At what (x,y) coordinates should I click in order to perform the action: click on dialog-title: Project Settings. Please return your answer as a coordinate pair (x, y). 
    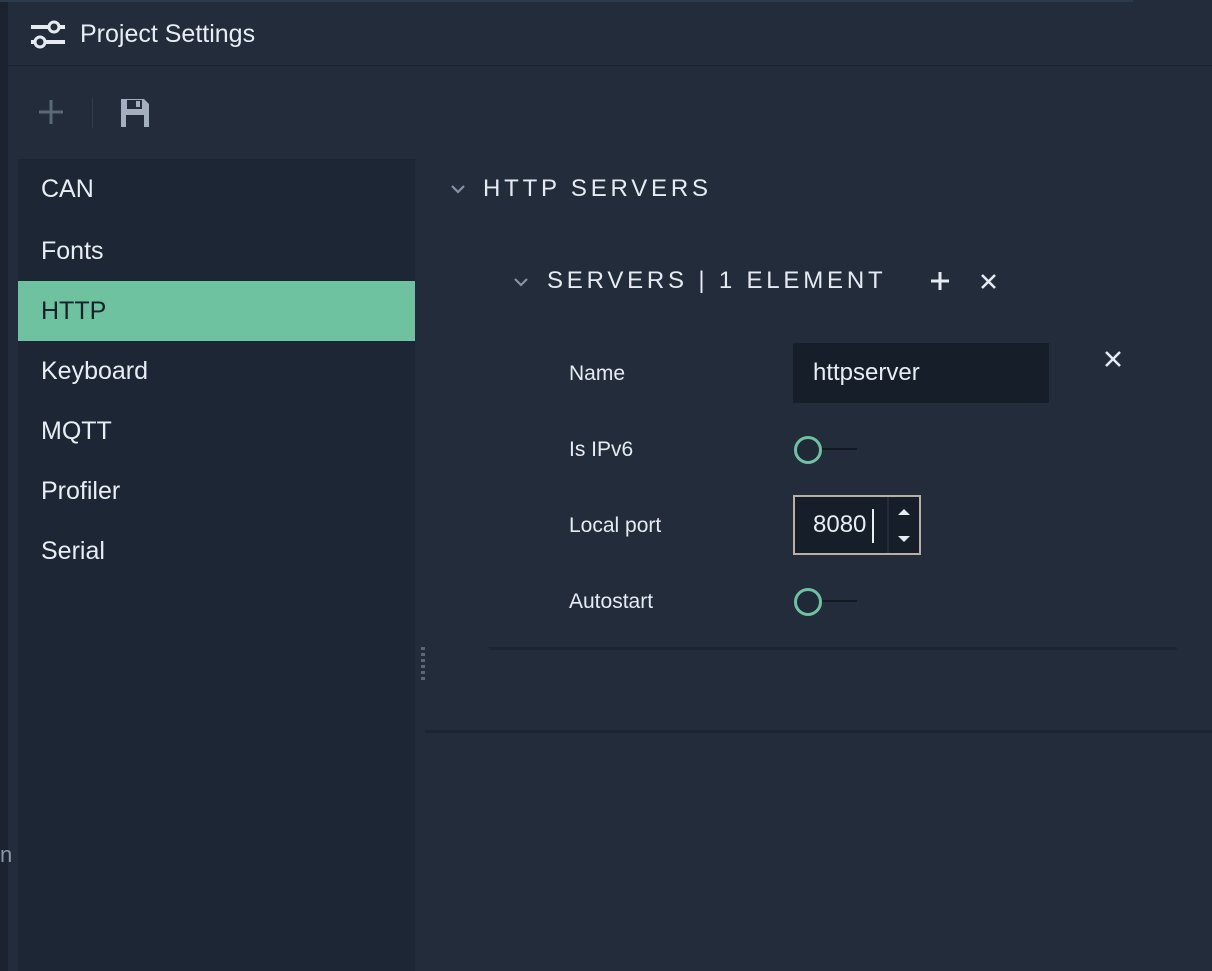
    Looking at the image, I should click on (168, 34).